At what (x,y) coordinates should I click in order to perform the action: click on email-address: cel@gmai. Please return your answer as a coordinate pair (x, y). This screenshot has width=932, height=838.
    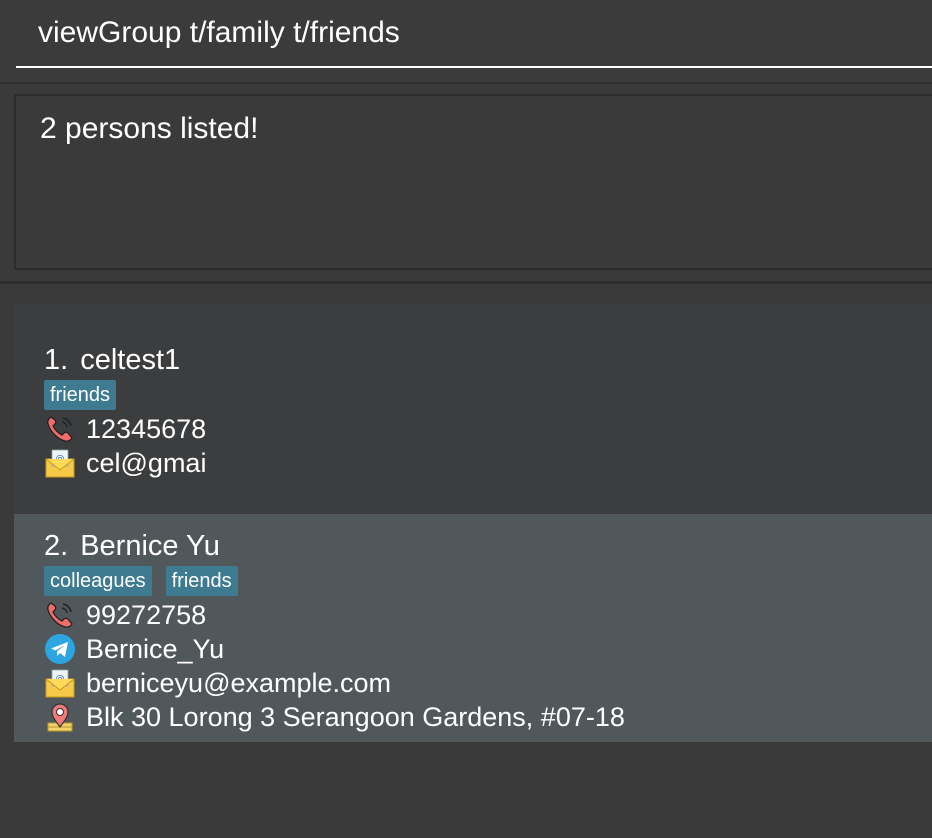
    Looking at the image, I should click on (146, 462).